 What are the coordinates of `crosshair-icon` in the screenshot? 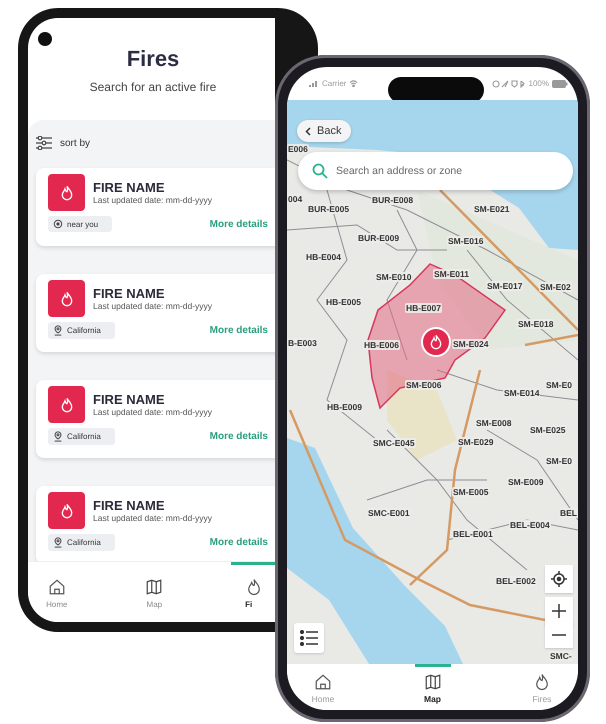 It's located at (559, 579).